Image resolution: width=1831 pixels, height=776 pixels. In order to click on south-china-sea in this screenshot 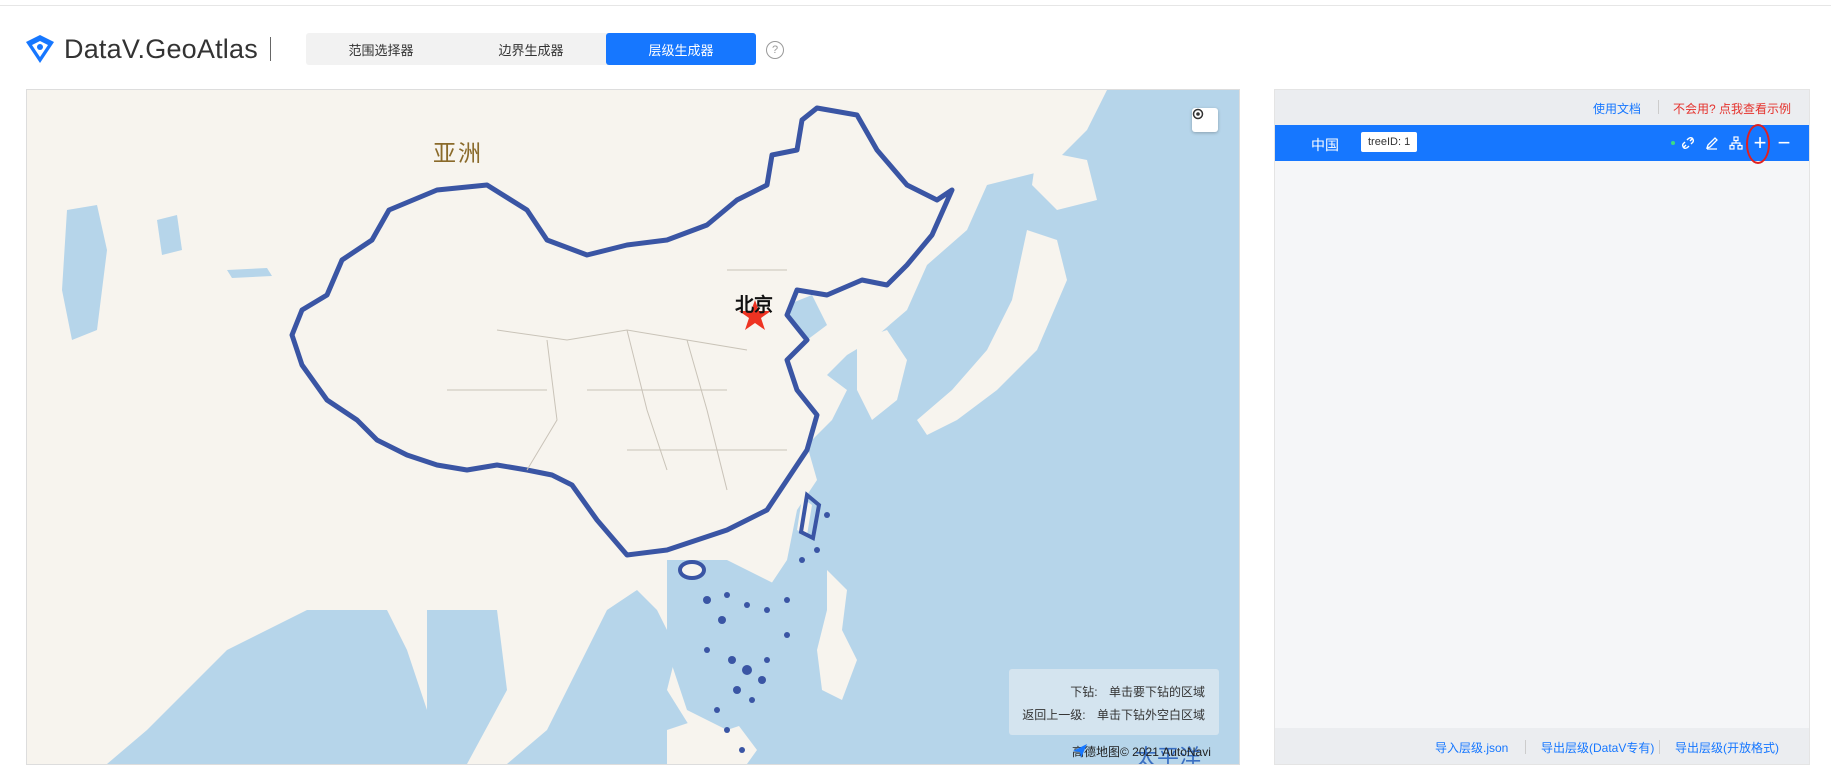, I will do `click(737, 645)`.